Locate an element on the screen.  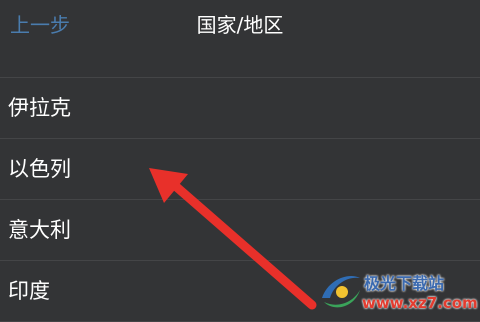
watermark-url: www.xz7.com is located at coordinates (420, 303).